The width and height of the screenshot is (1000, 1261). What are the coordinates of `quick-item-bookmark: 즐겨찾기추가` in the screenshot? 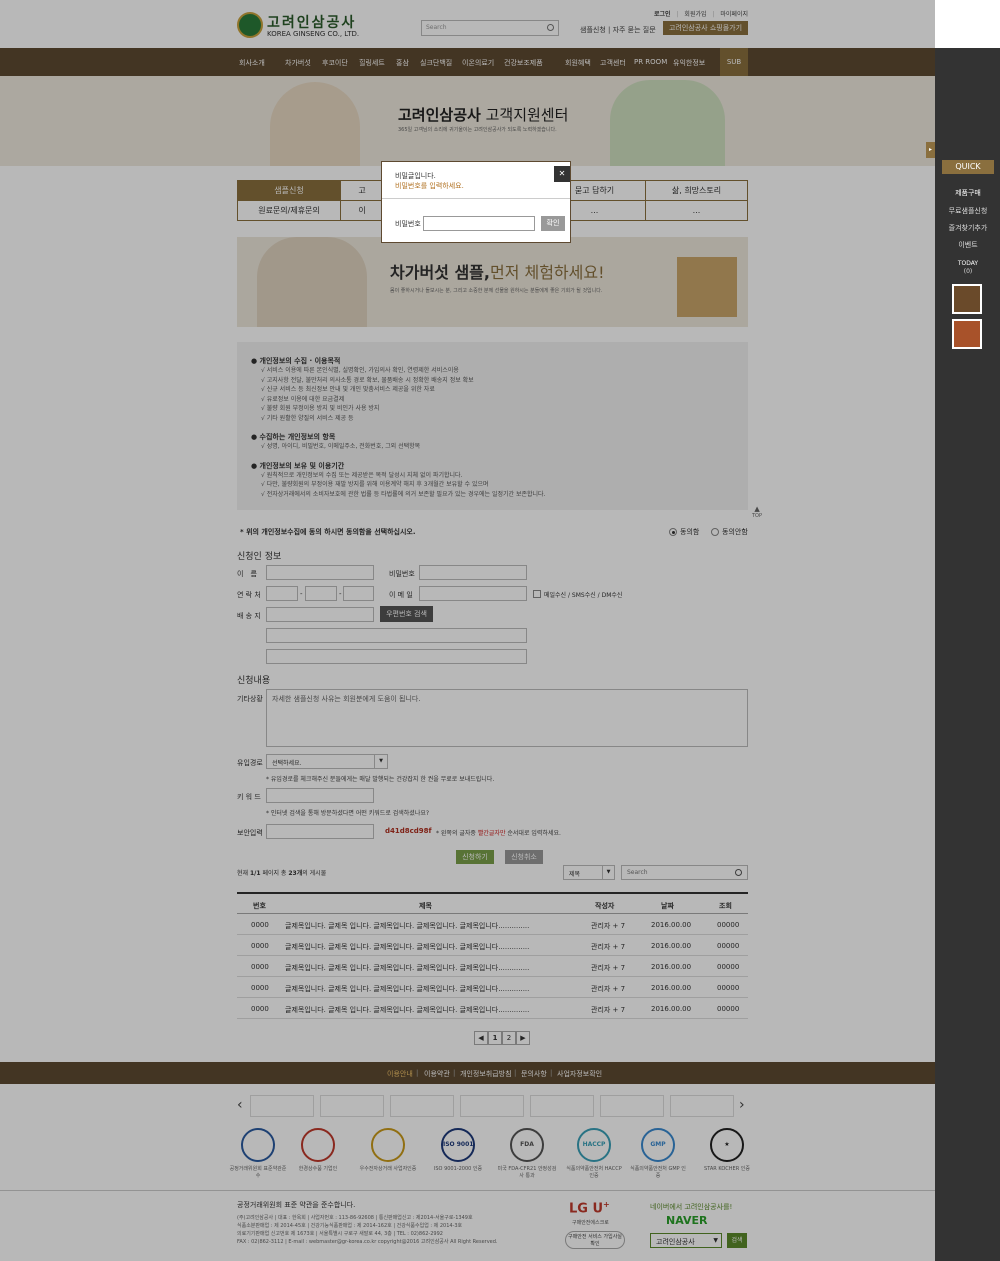 It's located at (968, 228).